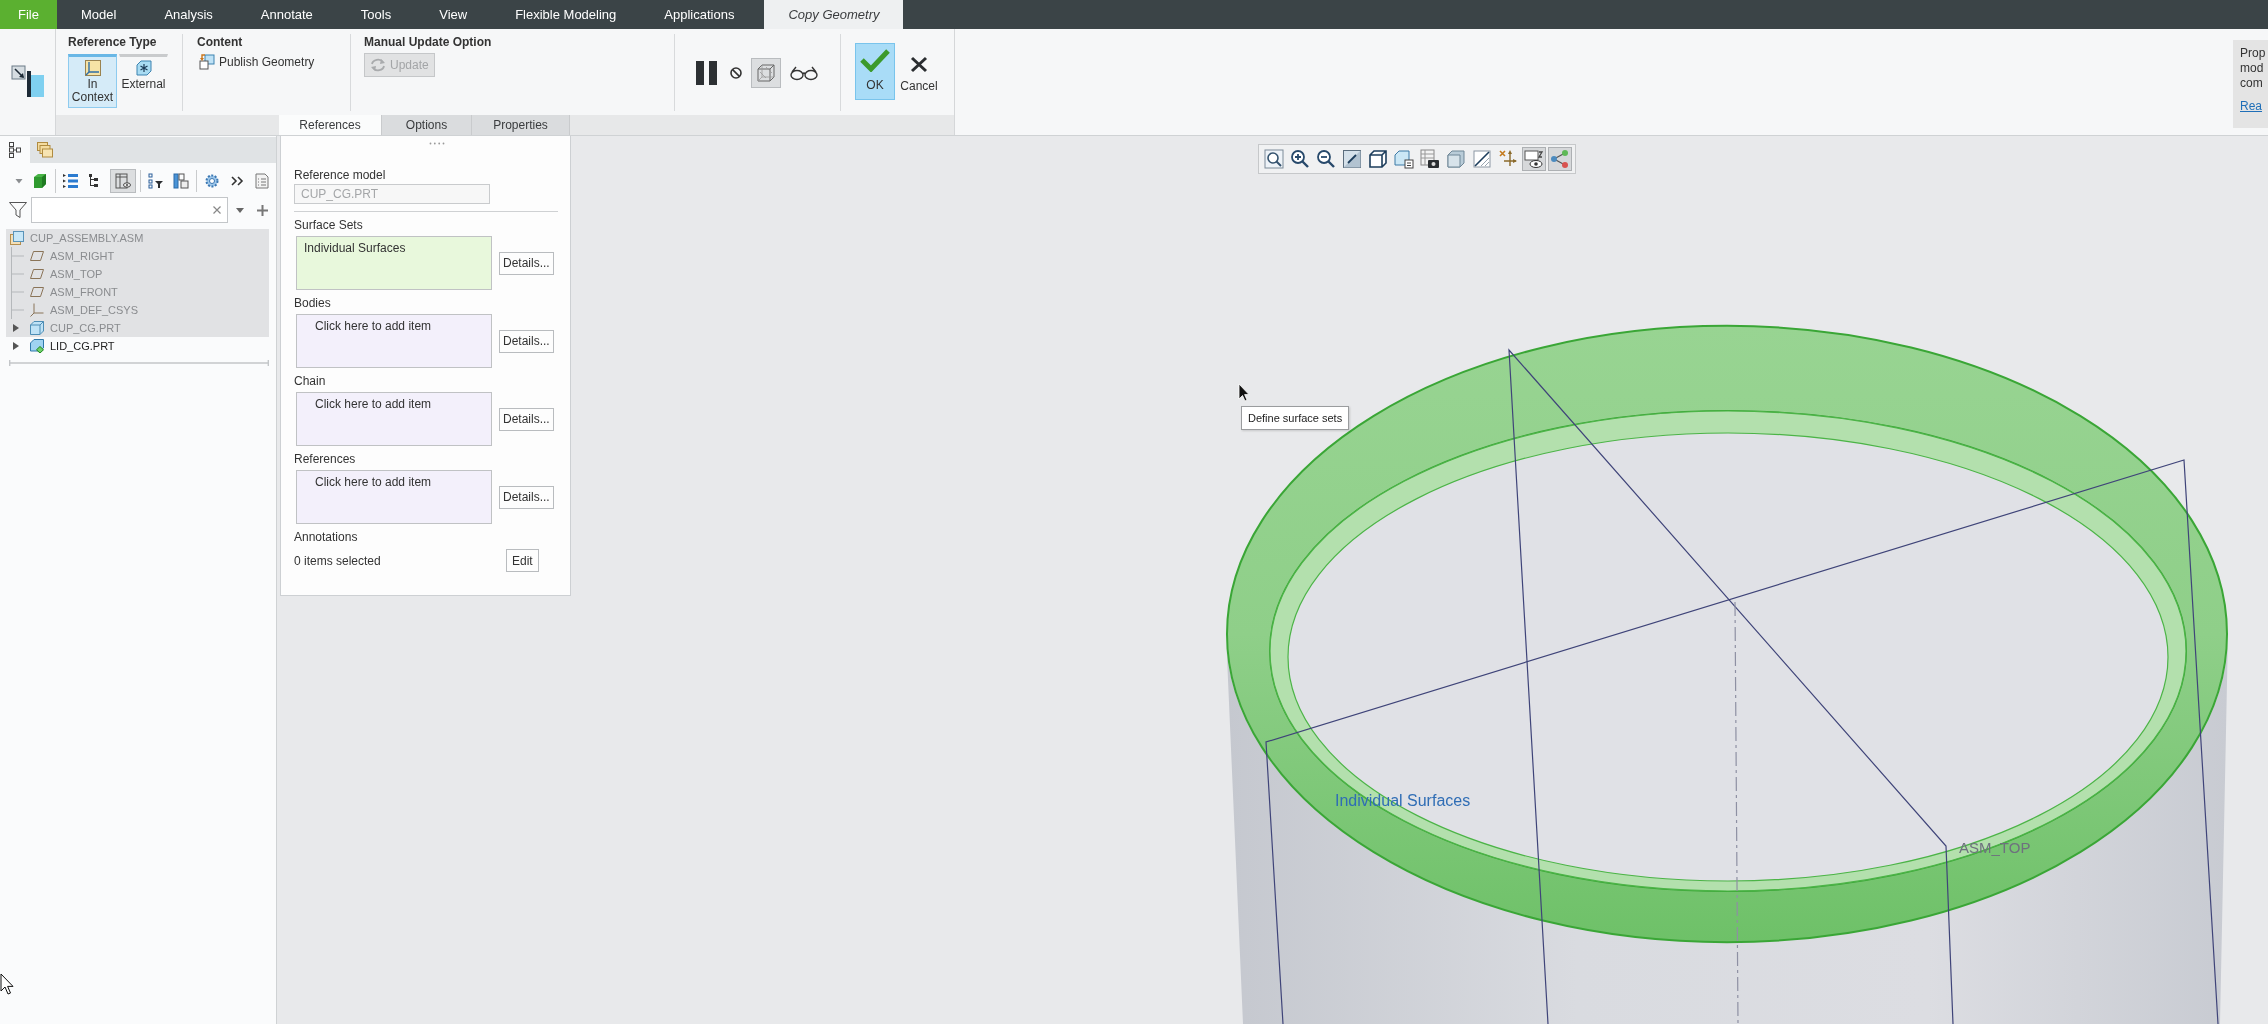 This screenshot has height=1024, width=2268. I want to click on panel-tab, so click(15, 150).